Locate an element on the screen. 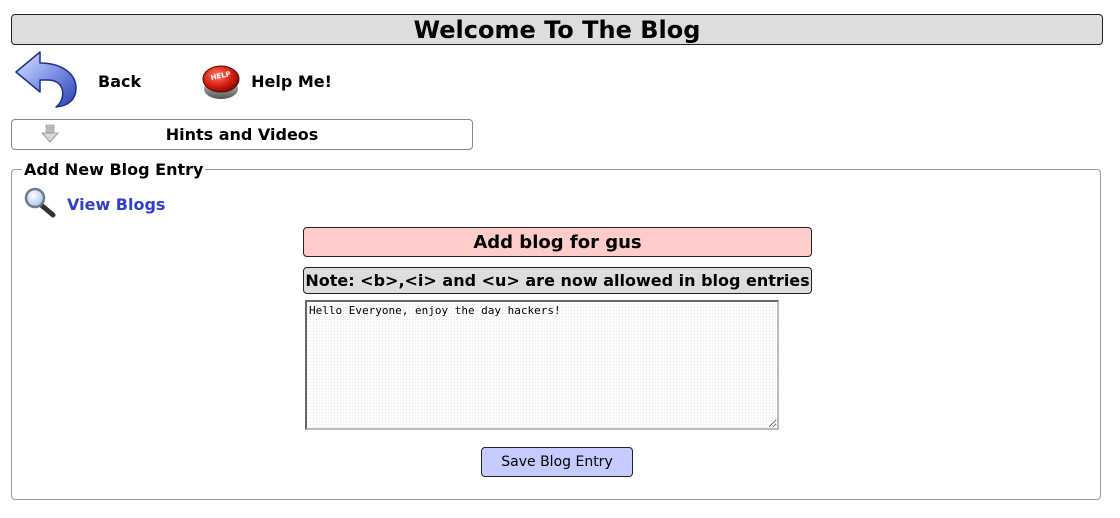 Image resolution: width=1120 pixels, height=518 pixels. back-arrow-icon is located at coordinates (45, 81).